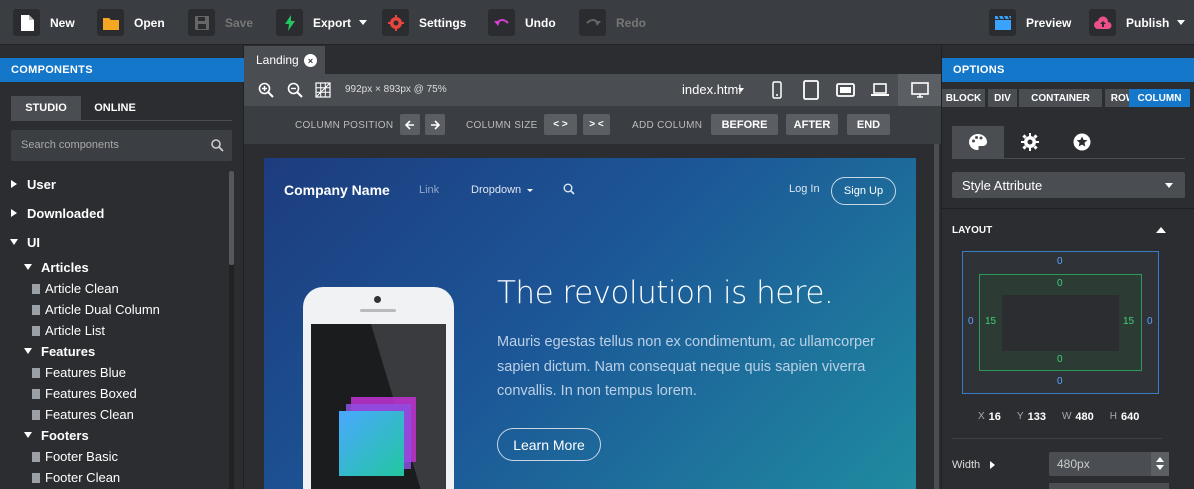 The image size is (1194, 489). What do you see at coordinates (596, 124) in the screenshot?
I see `grow-column-button: > <` at bounding box center [596, 124].